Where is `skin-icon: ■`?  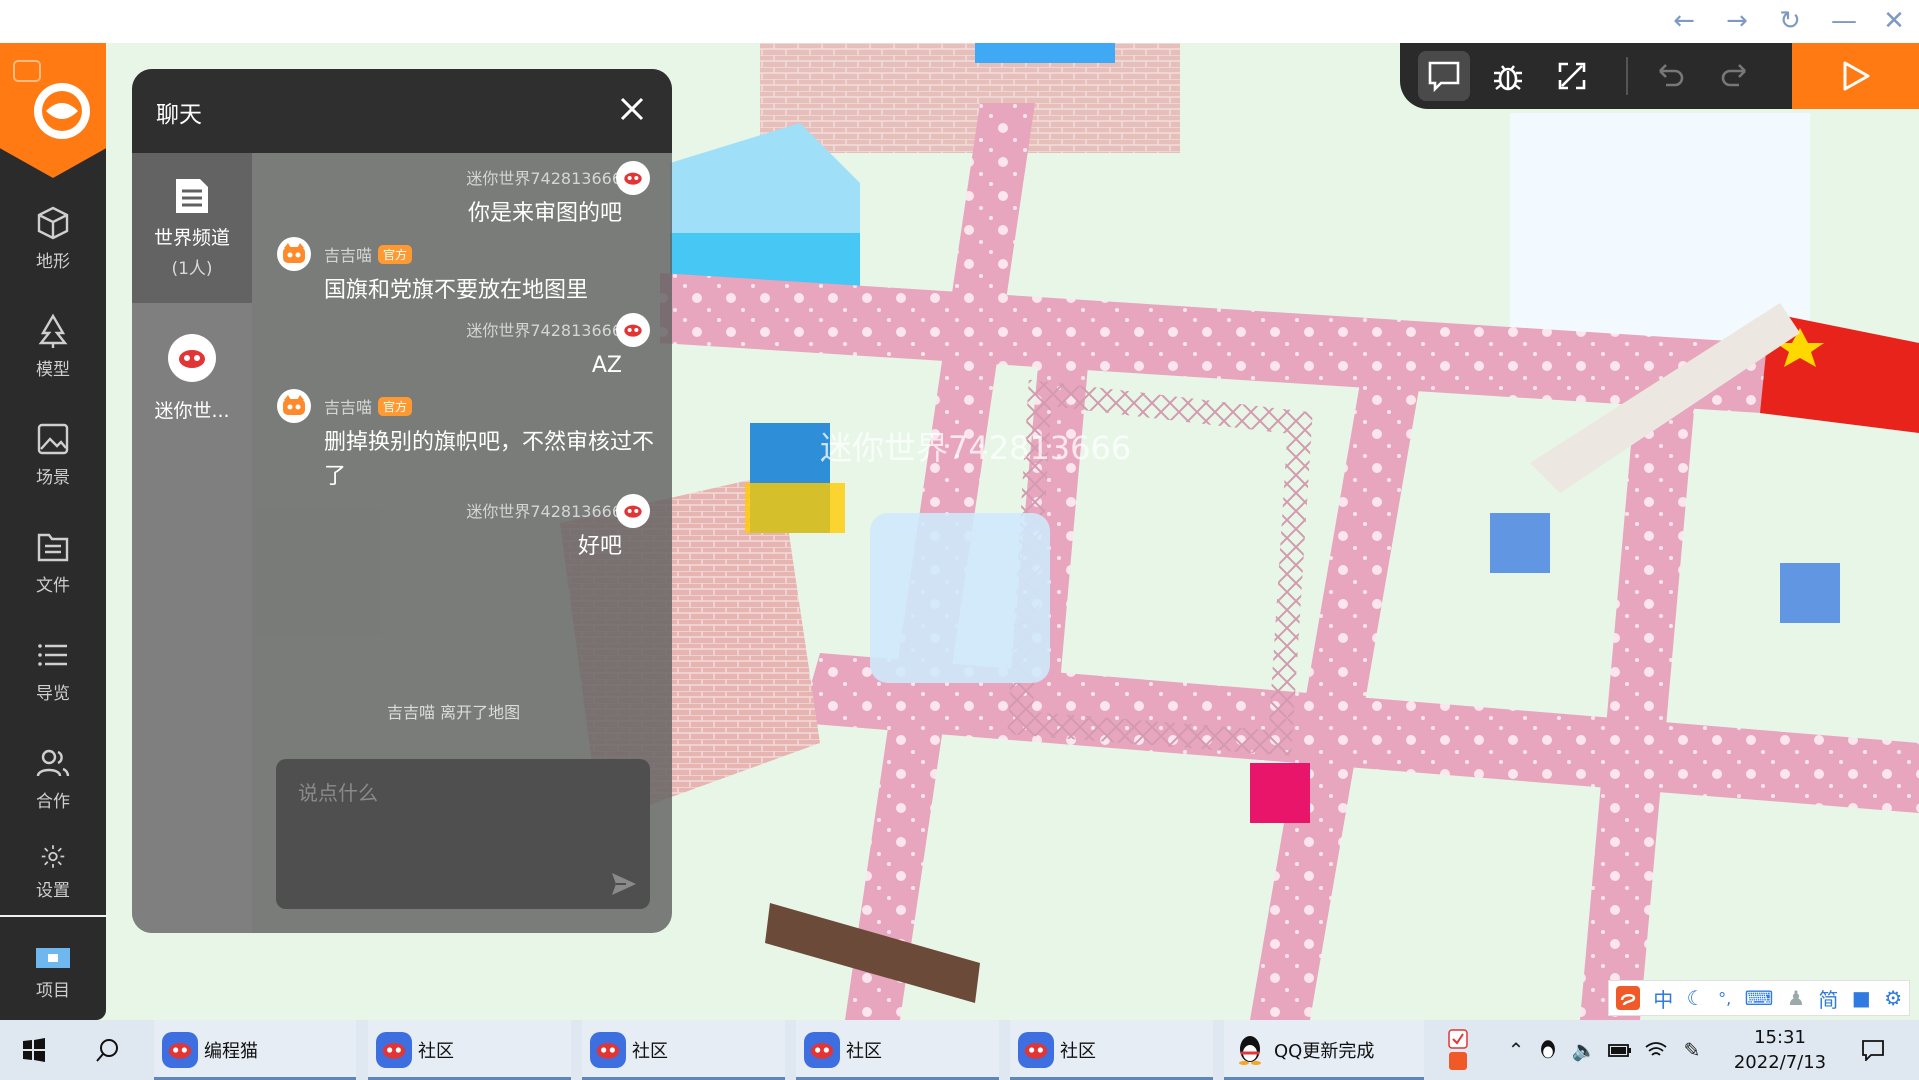
skin-icon: ■ is located at coordinates (1861, 998).